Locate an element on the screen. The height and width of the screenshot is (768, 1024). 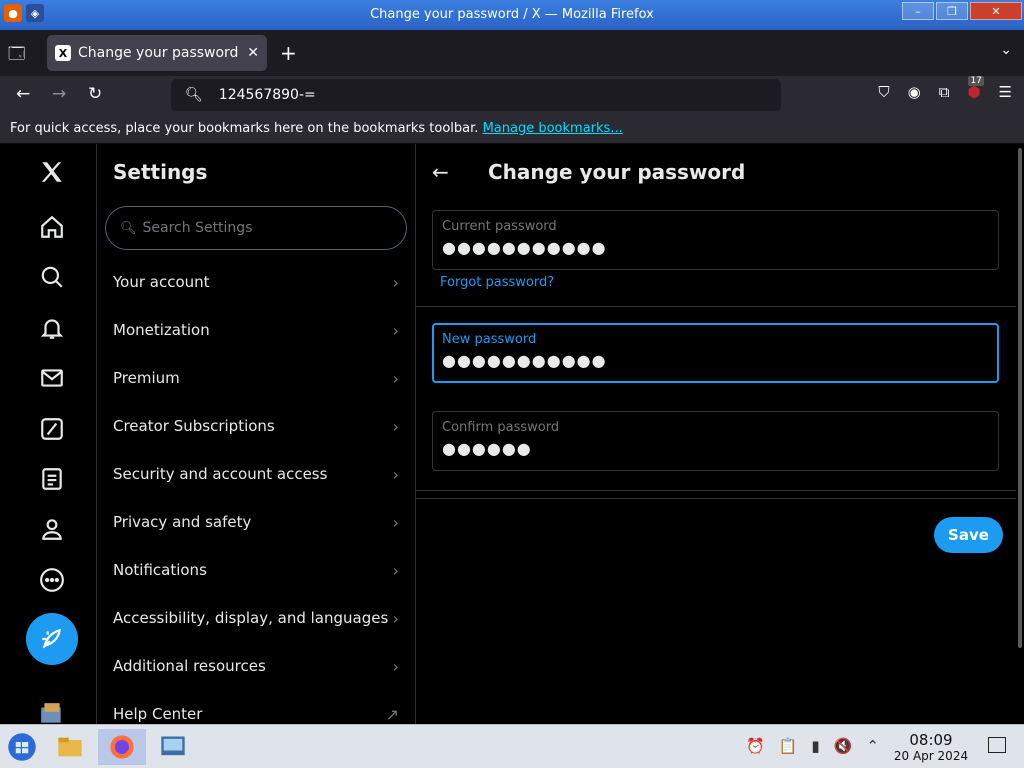
confirm-password-value: ●●●●●● is located at coordinates (487, 448).